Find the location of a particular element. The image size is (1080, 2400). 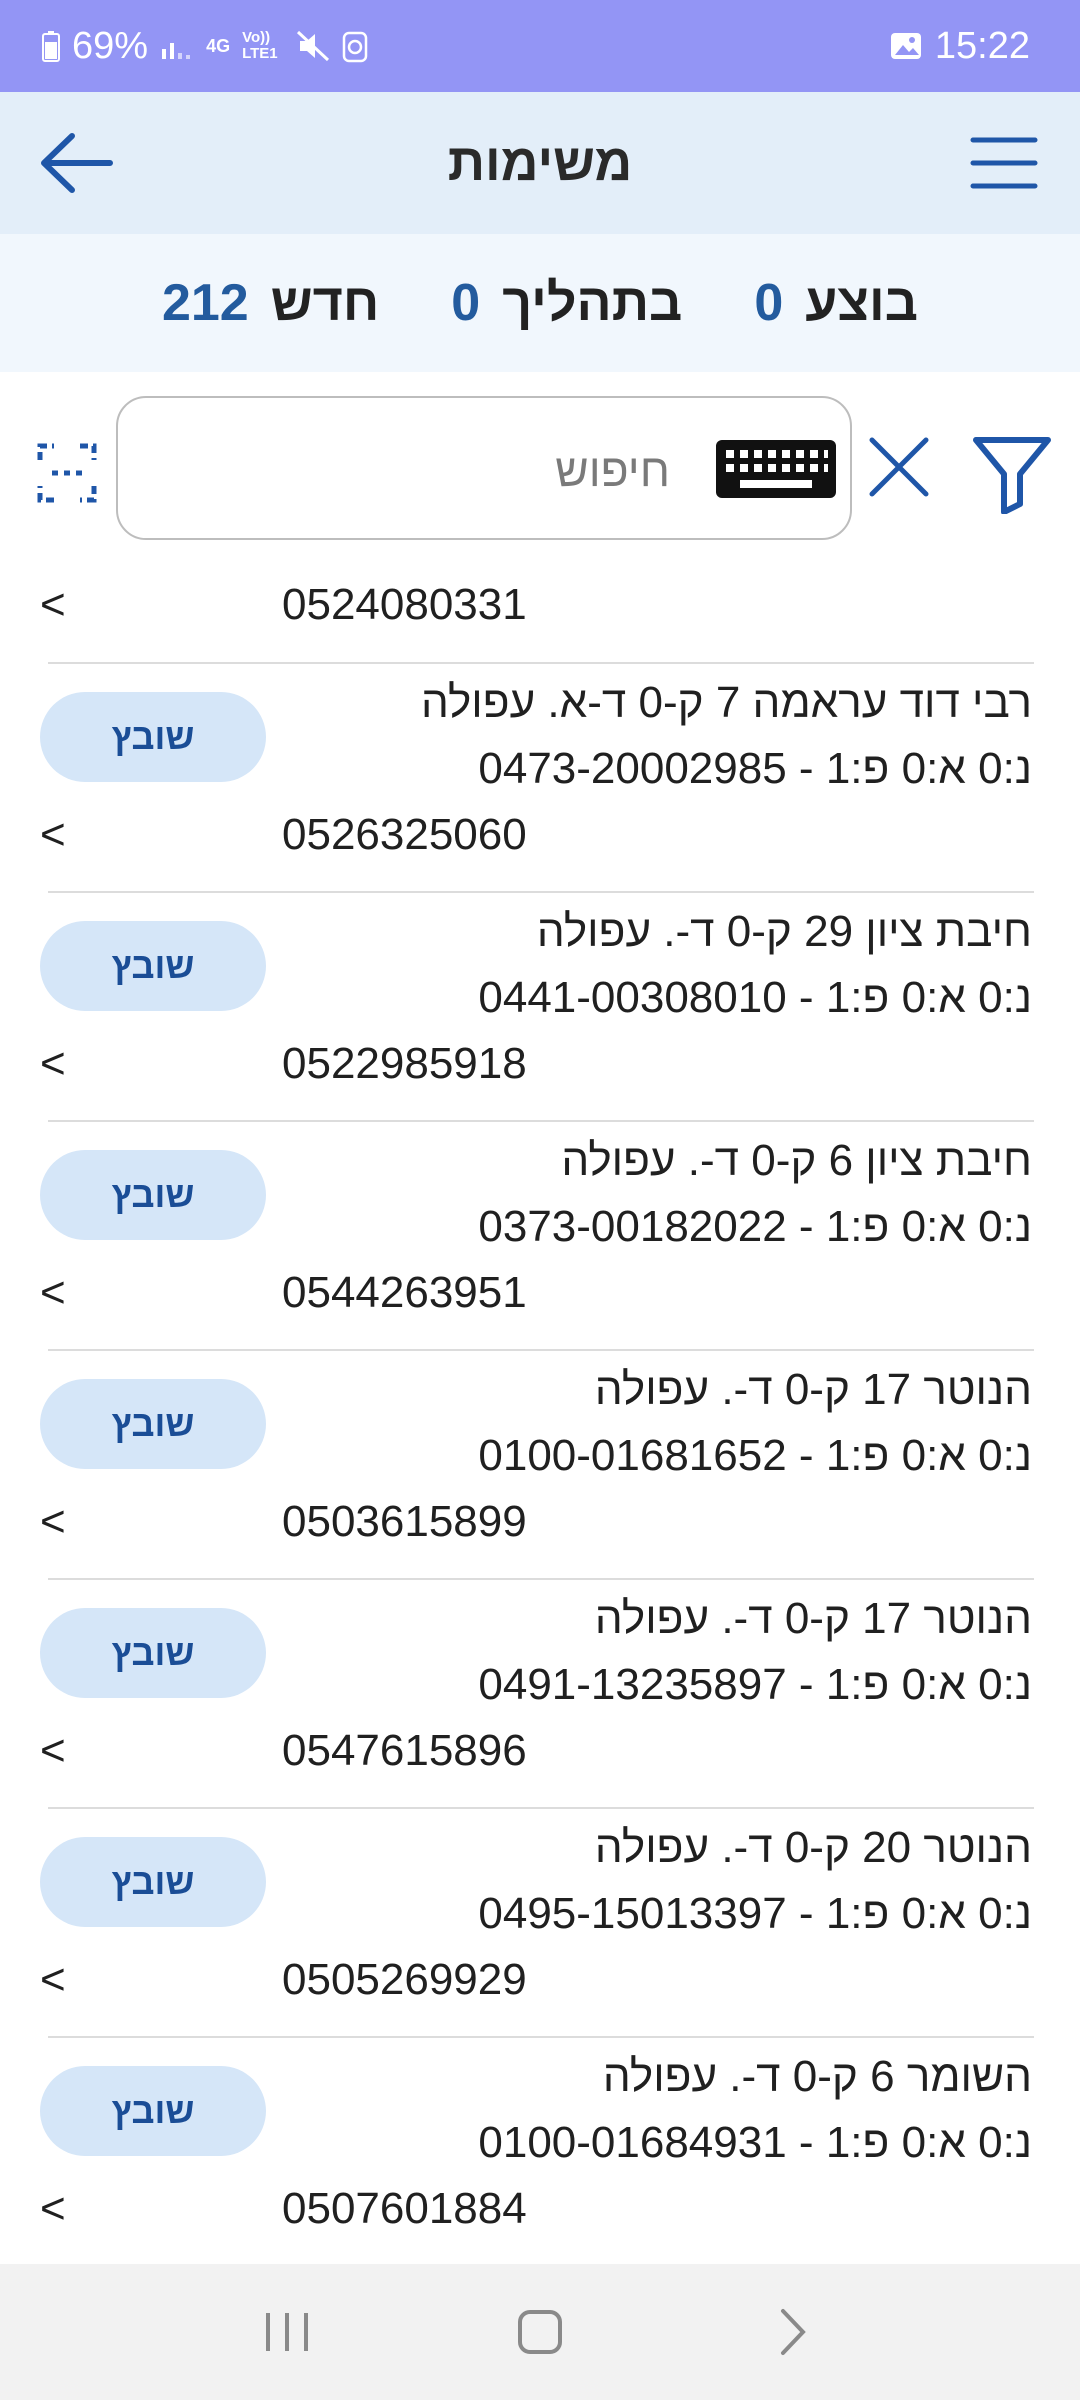

stat-done: בוצע 0 is located at coordinates (836, 303).